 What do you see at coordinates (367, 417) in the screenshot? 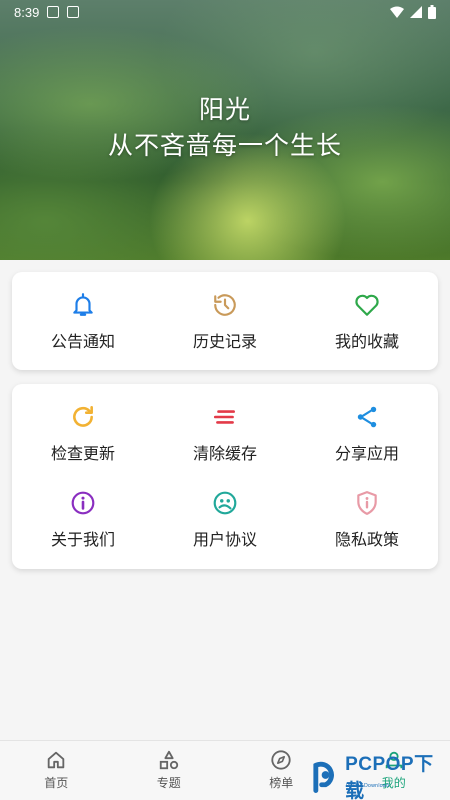
I see `share-icon` at bounding box center [367, 417].